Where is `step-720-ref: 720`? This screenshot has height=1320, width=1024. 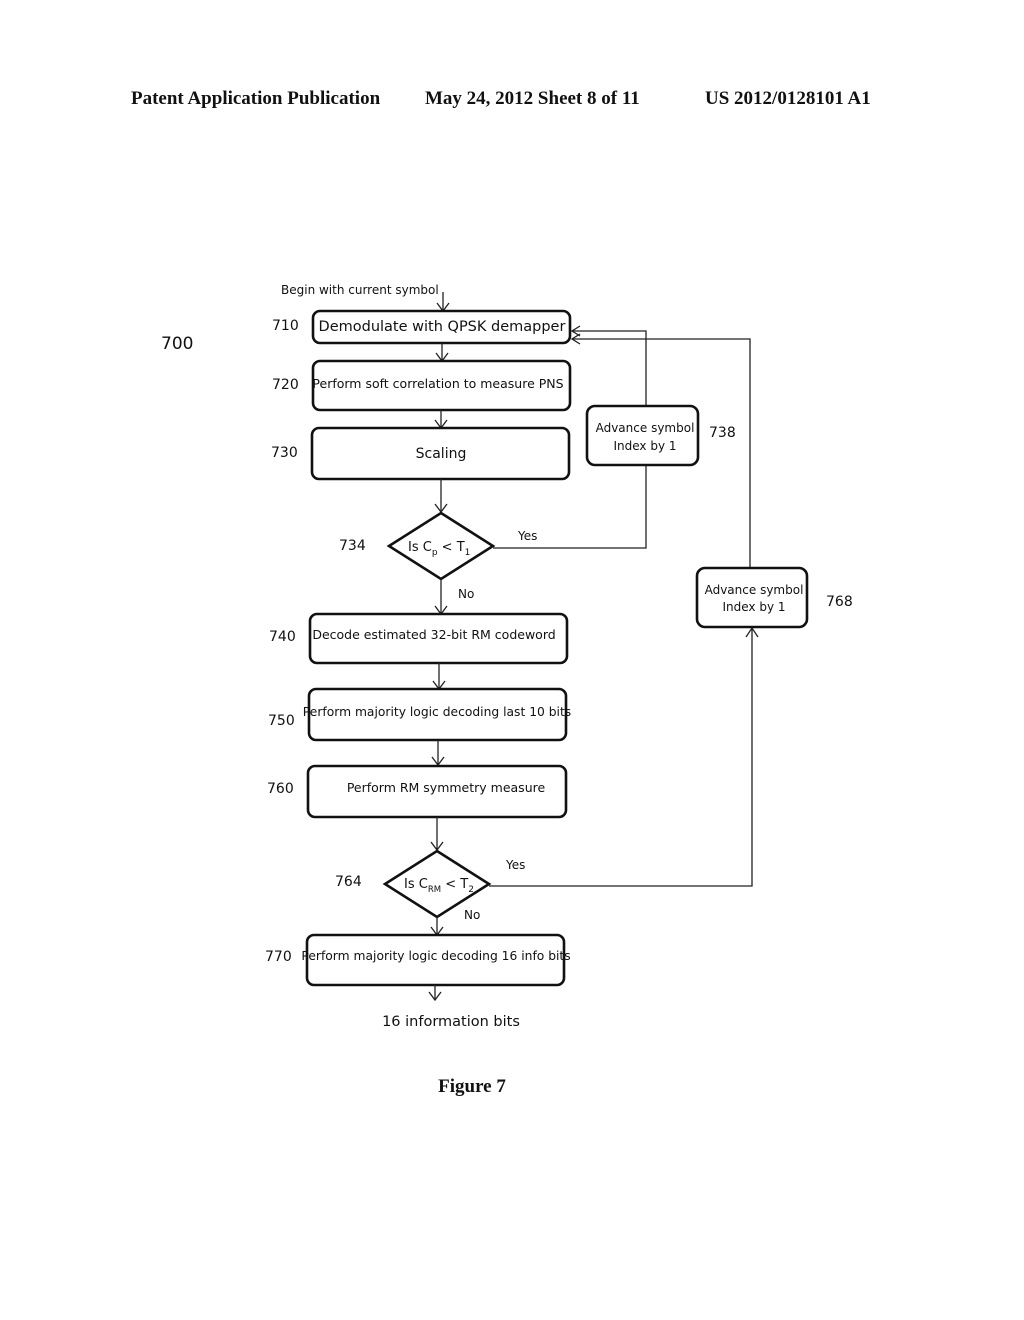 step-720-ref: 720 is located at coordinates (285, 385).